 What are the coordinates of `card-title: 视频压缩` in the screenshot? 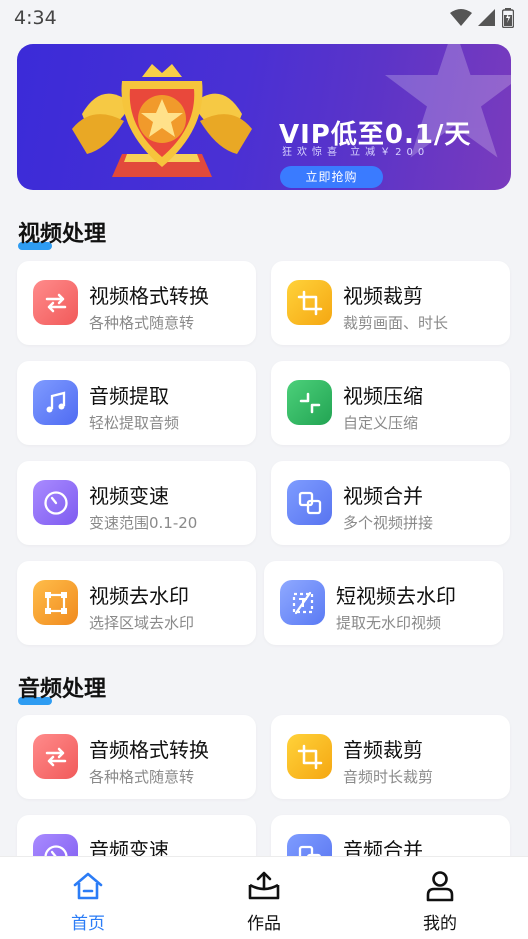 It's located at (383, 396).